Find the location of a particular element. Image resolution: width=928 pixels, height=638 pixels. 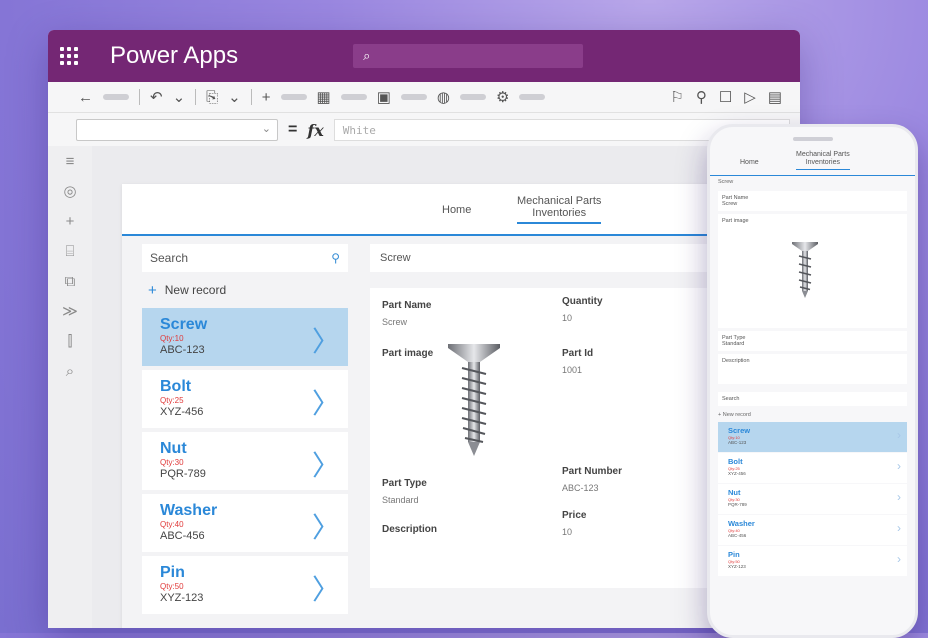

phone-part-type-field: Part Type Standard is located at coordinates (812, 341).